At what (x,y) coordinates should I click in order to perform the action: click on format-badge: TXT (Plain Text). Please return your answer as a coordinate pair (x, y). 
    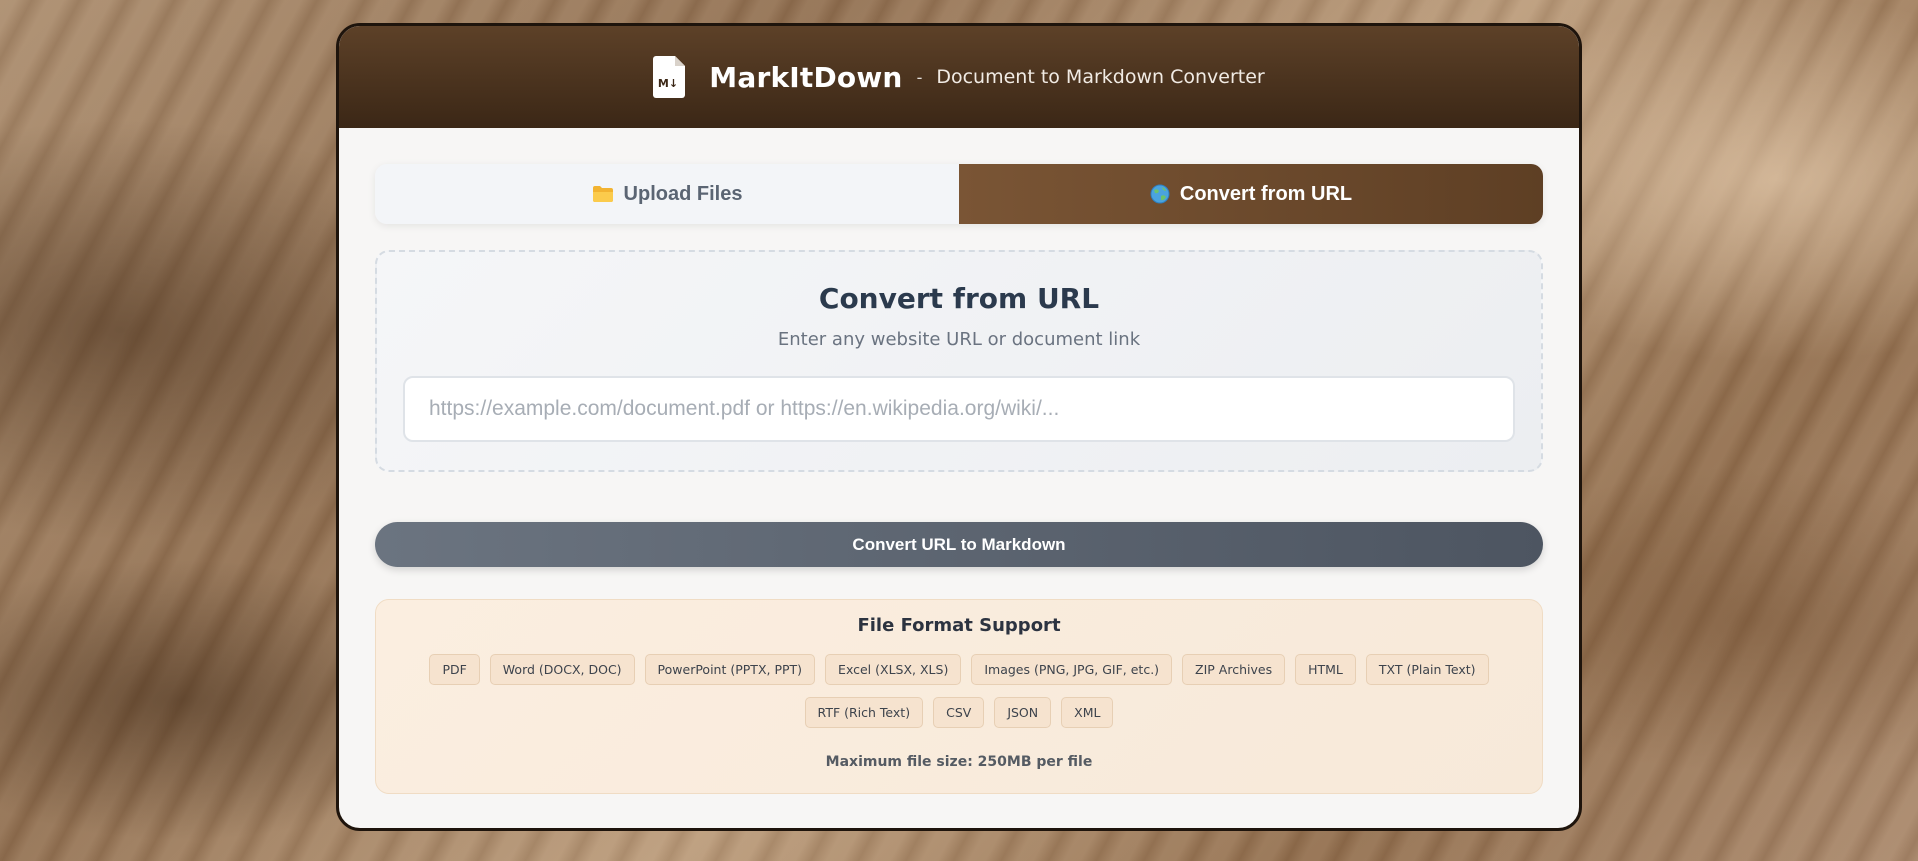
    Looking at the image, I should click on (1427, 669).